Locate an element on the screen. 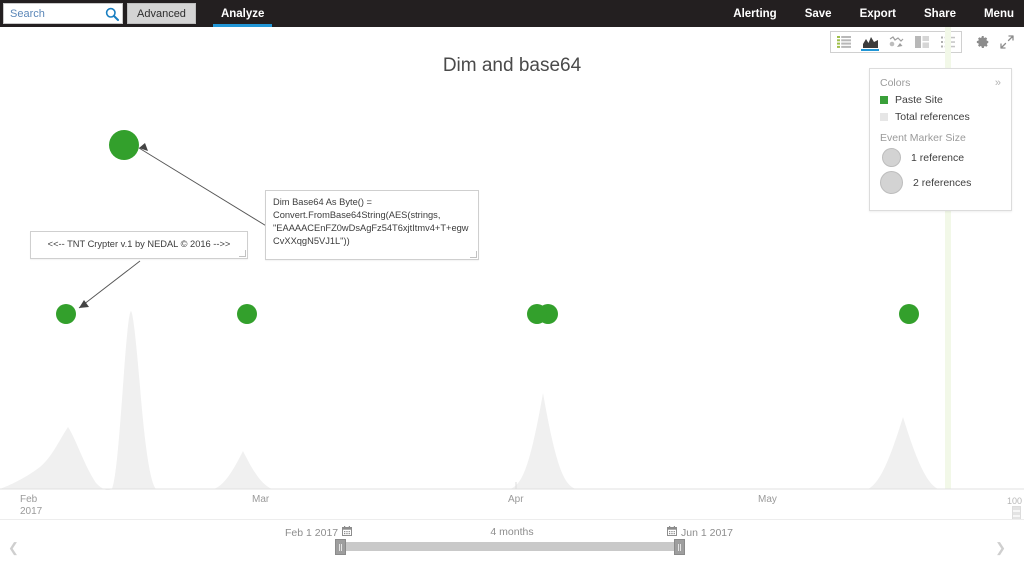 The height and width of the screenshot is (563, 1024). timeline-end: Jun 1 2017 is located at coordinates (700, 532).